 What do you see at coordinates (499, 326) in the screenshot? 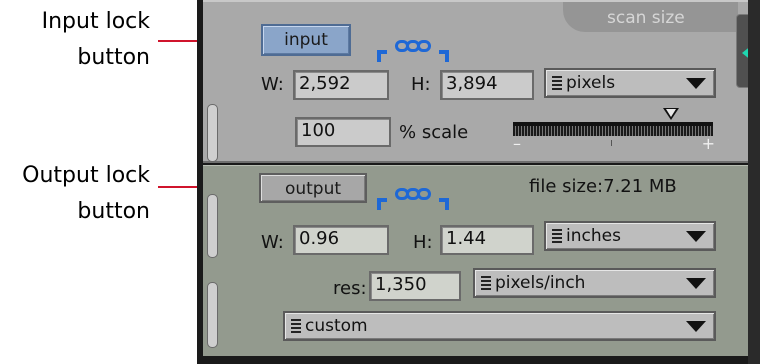
I see `preset-dropdown: custom` at bounding box center [499, 326].